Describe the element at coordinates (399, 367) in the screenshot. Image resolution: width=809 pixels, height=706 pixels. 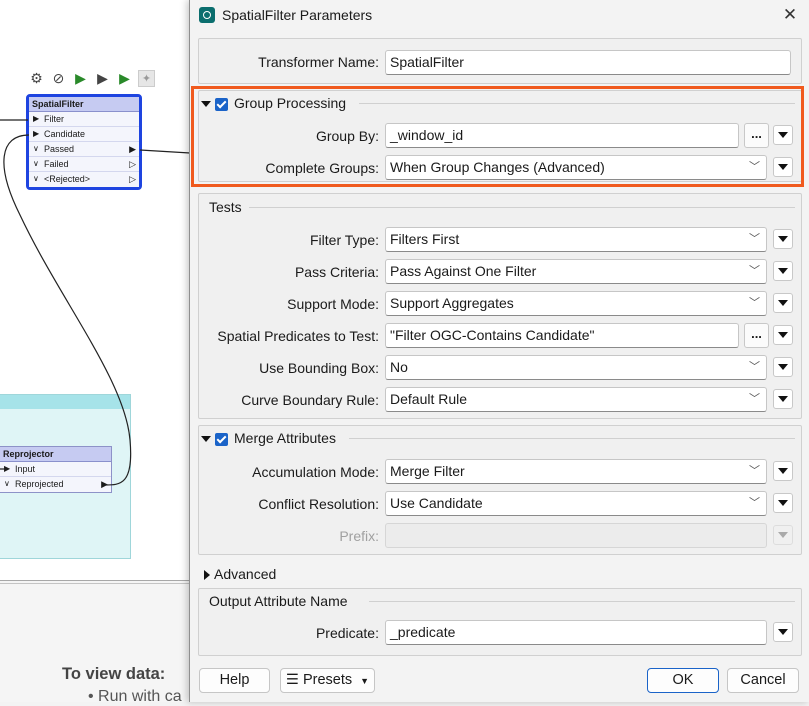
I see `bounding-box-value: No` at that location.